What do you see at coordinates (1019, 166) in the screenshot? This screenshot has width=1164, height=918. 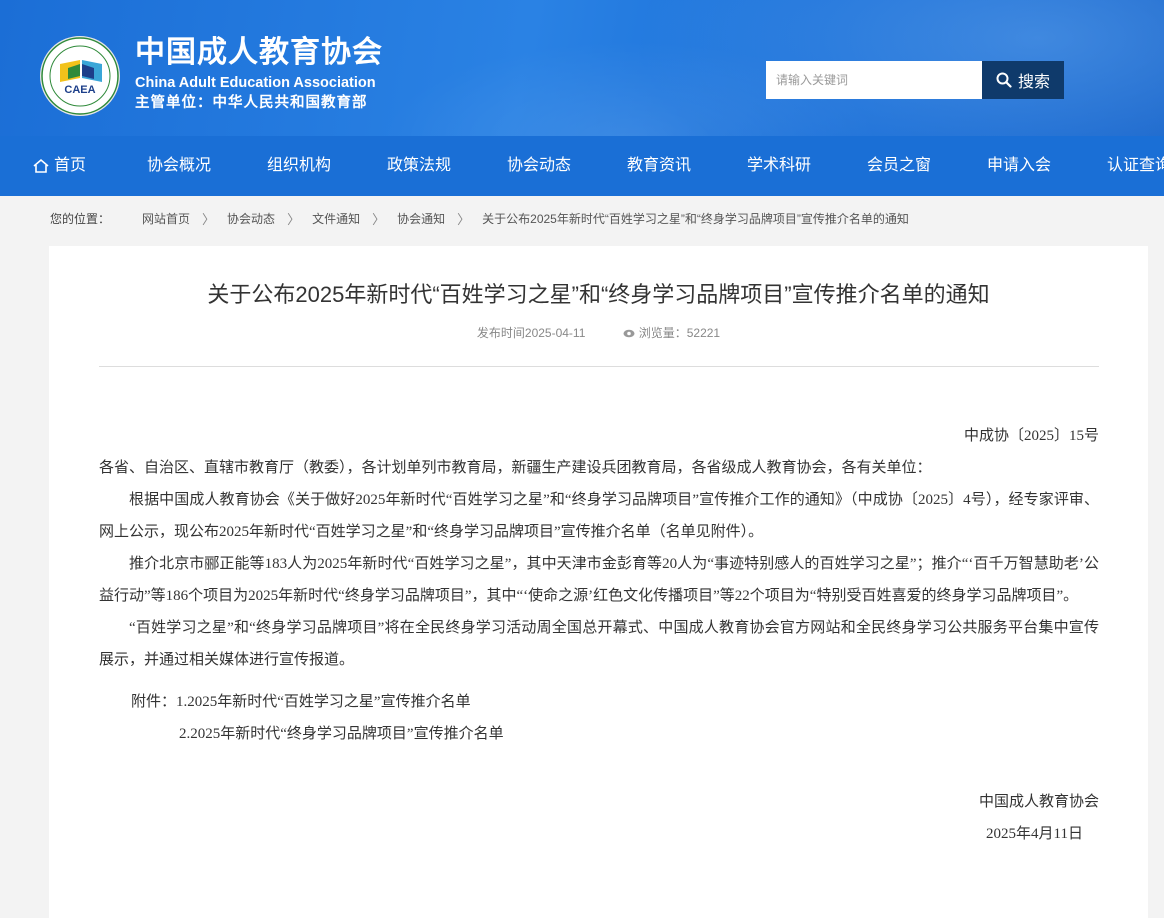 I see `nav-item-join: 申请入会` at bounding box center [1019, 166].